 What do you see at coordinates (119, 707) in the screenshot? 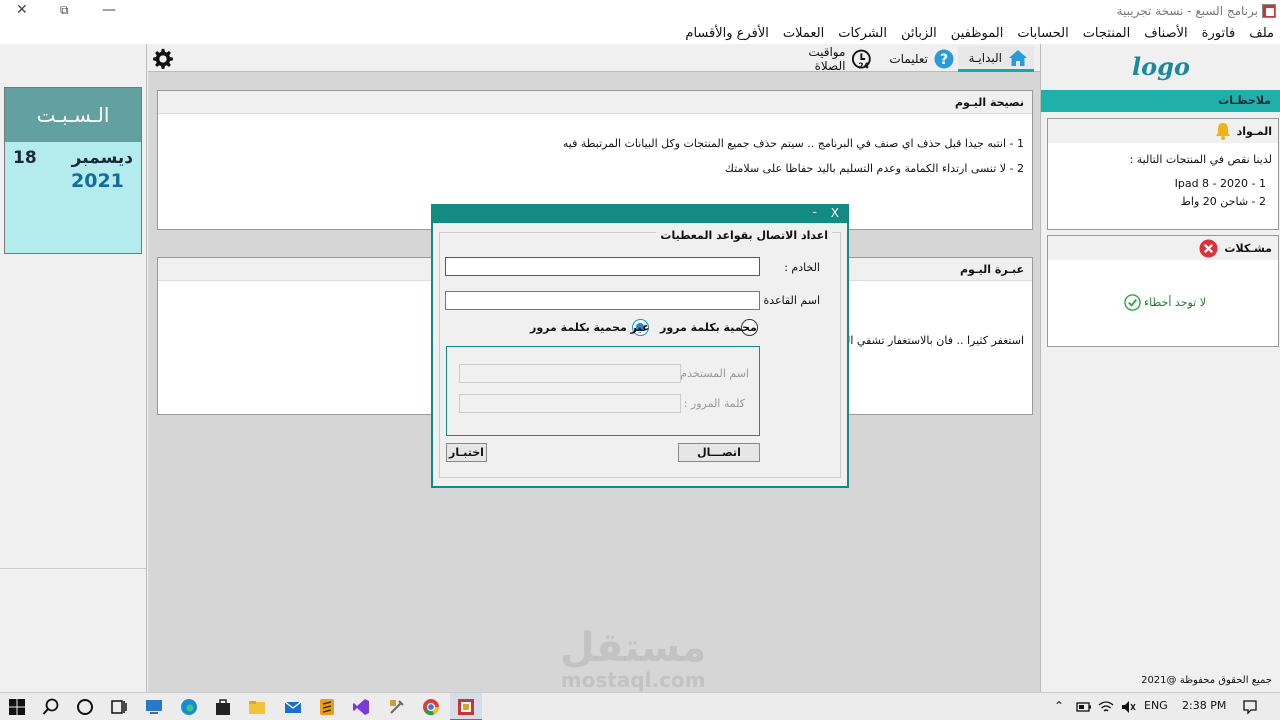
I see `task-view-icon` at bounding box center [119, 707].